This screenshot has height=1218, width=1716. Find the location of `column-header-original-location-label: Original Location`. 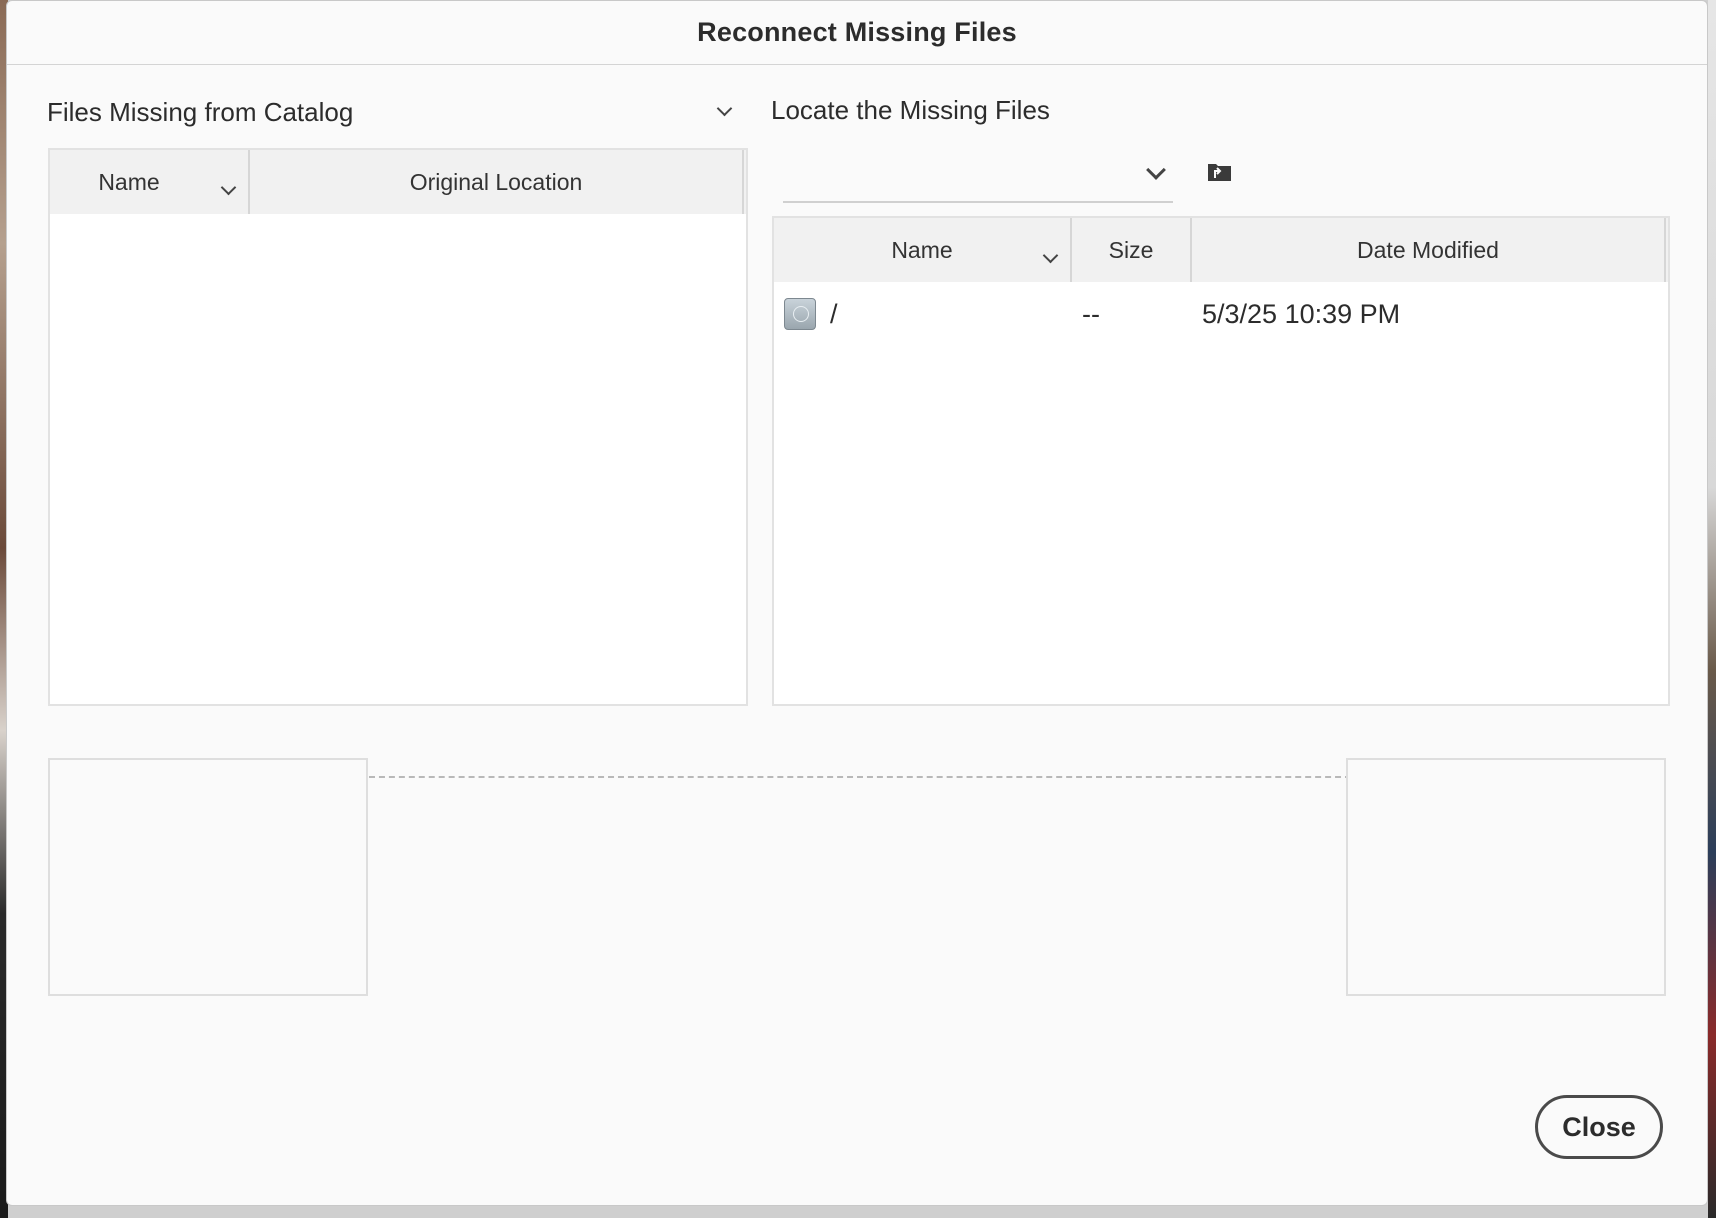

column-header-original-location-label: Original Location is located at coordinates (496, 181).